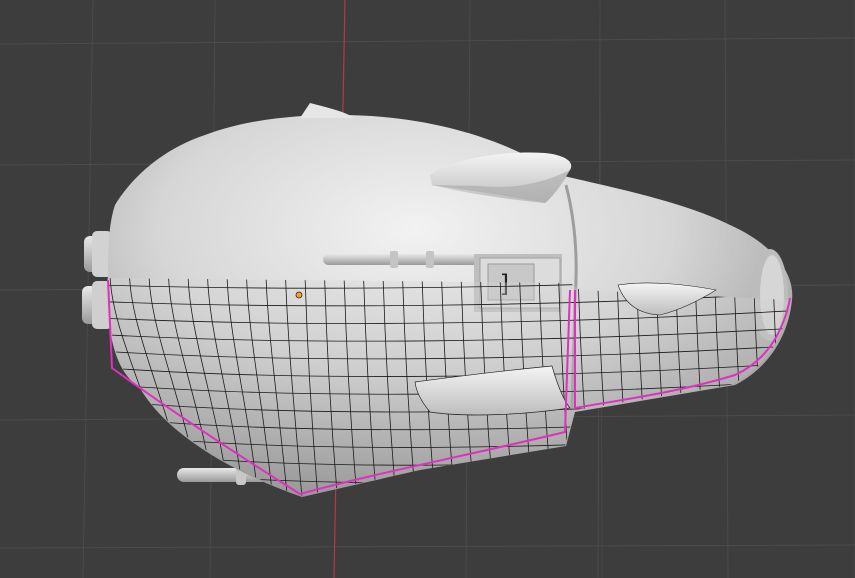  I want to click on mesh-edge-ring, so click(800, 392).